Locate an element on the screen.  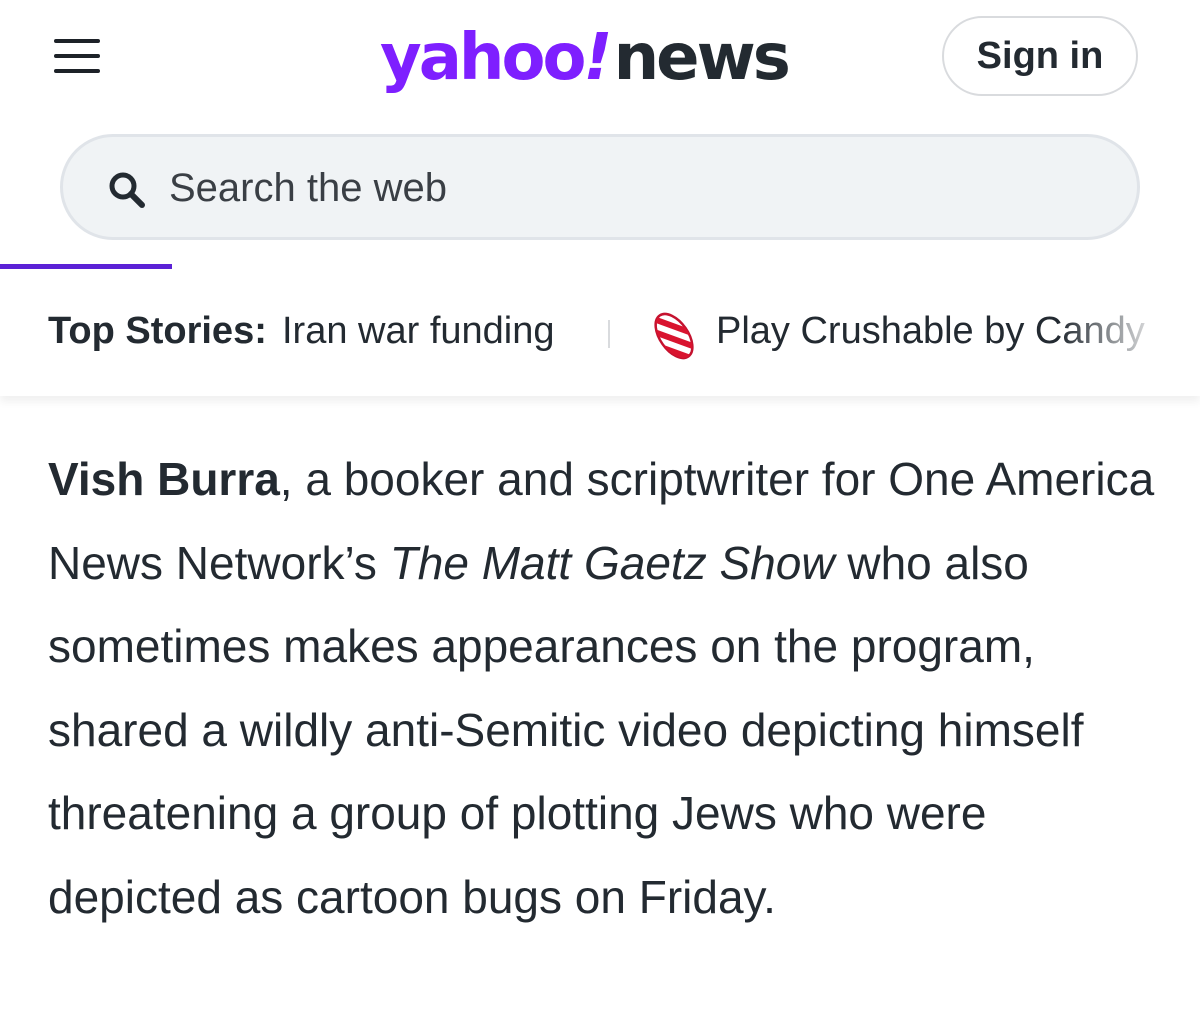
logo-yahoo-text: yahoo is located at coordinates (483, 58).